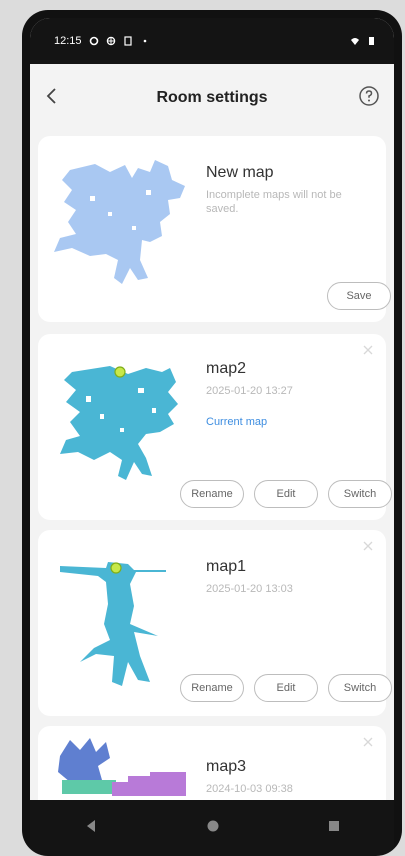  I want to click on map3-title: map3, so click(226, 766).